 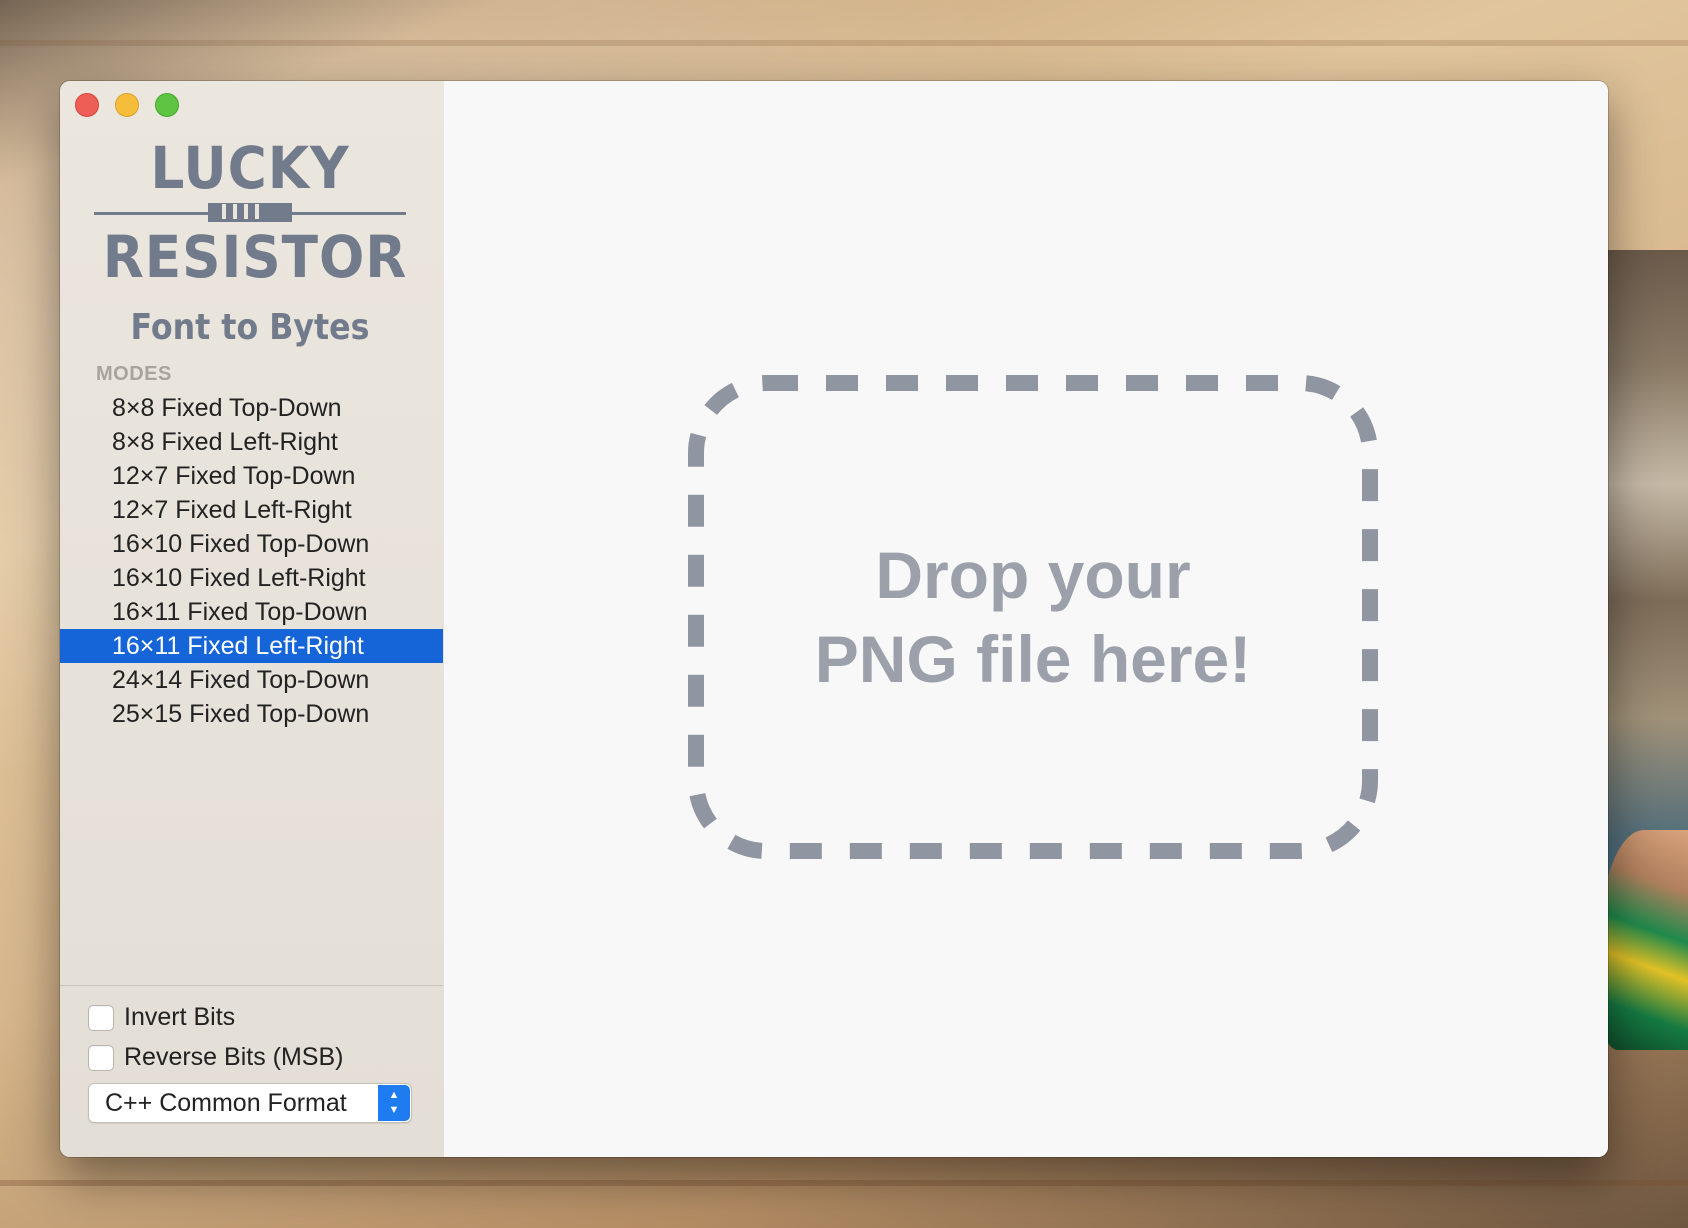 I want to click on minimize-icon, so click(x=127, y=105).